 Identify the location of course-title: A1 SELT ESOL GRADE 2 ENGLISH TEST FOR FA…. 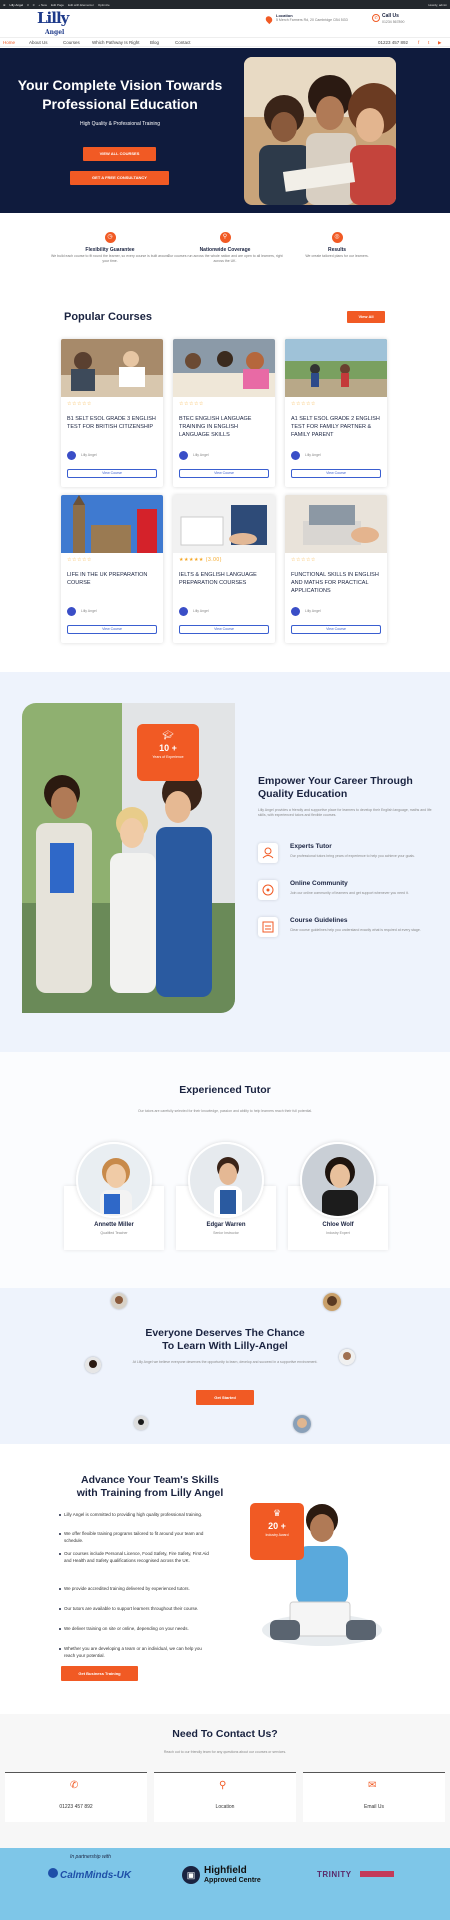
(336, 427).